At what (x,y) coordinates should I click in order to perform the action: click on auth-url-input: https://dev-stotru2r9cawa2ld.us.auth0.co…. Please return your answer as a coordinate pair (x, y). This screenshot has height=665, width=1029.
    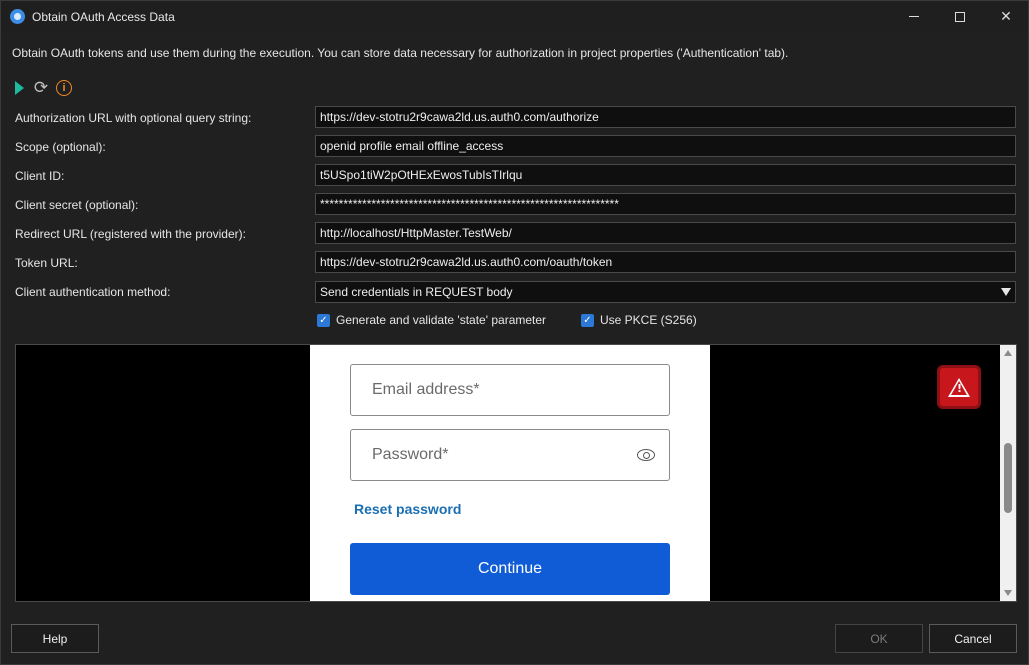
    Looking at the image, I should click on (665, 117).